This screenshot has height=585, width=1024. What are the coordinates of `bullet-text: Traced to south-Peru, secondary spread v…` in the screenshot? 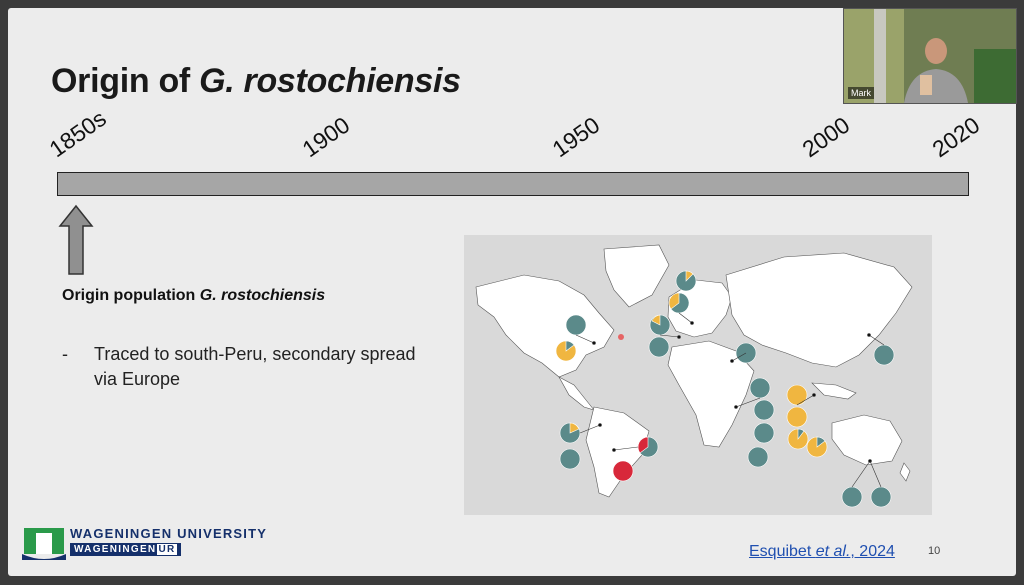 It's located at (255, 366).